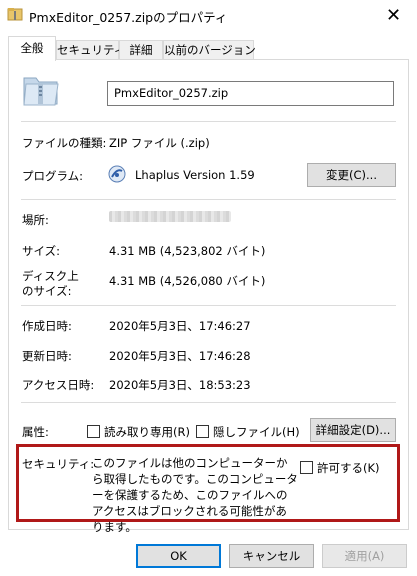 The image size is (417, 576). Describe the element at coordinates (47, 356) in the screenshot. I see `modified-label: 更新日時:` at that location.